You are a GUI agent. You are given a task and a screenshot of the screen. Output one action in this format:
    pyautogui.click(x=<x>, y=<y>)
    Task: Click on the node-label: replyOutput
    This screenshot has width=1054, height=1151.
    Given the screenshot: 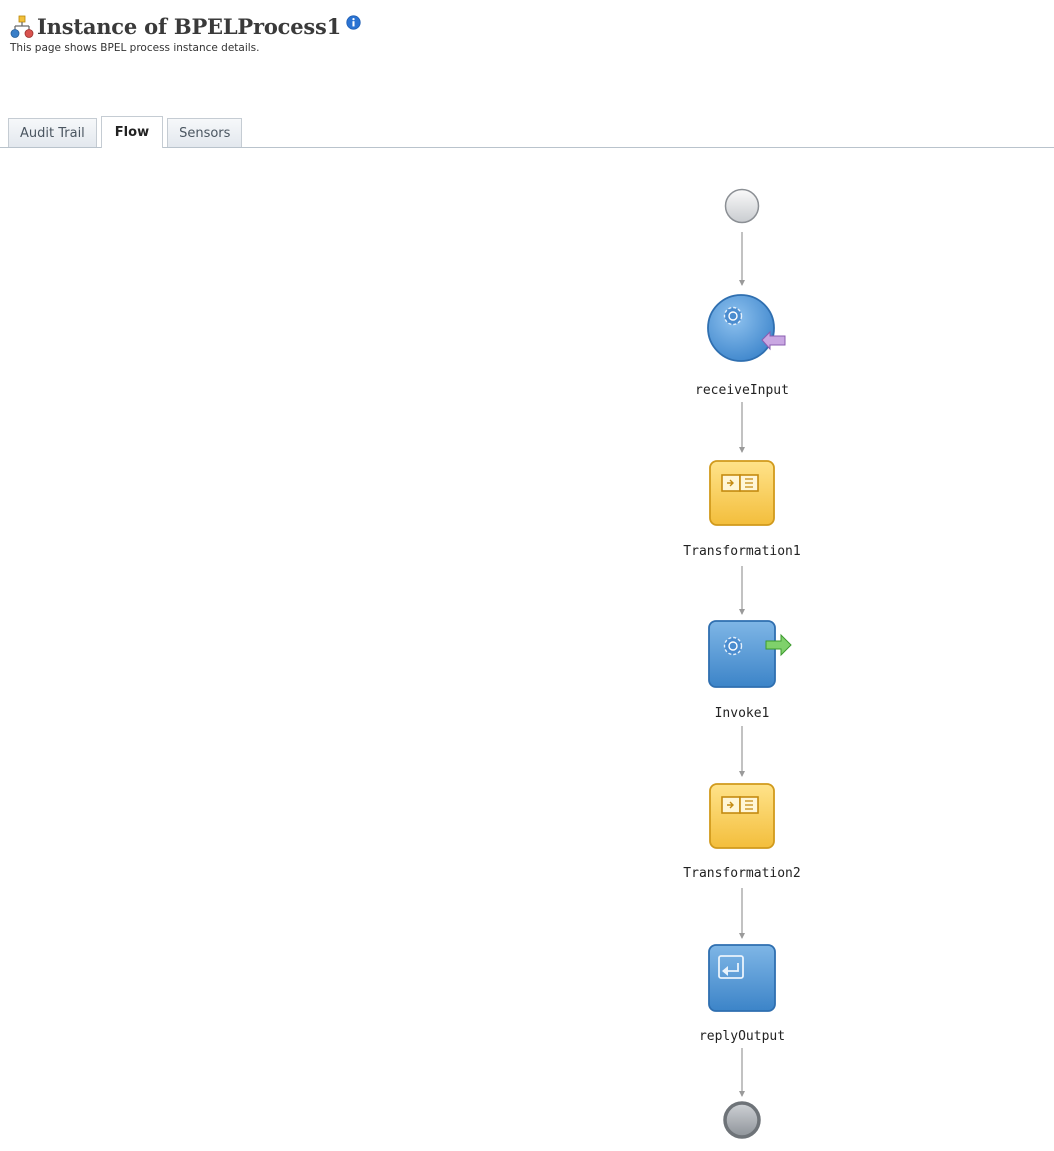 What is the action you would take?
    pyautogui.click(x=742, y=1036)
    